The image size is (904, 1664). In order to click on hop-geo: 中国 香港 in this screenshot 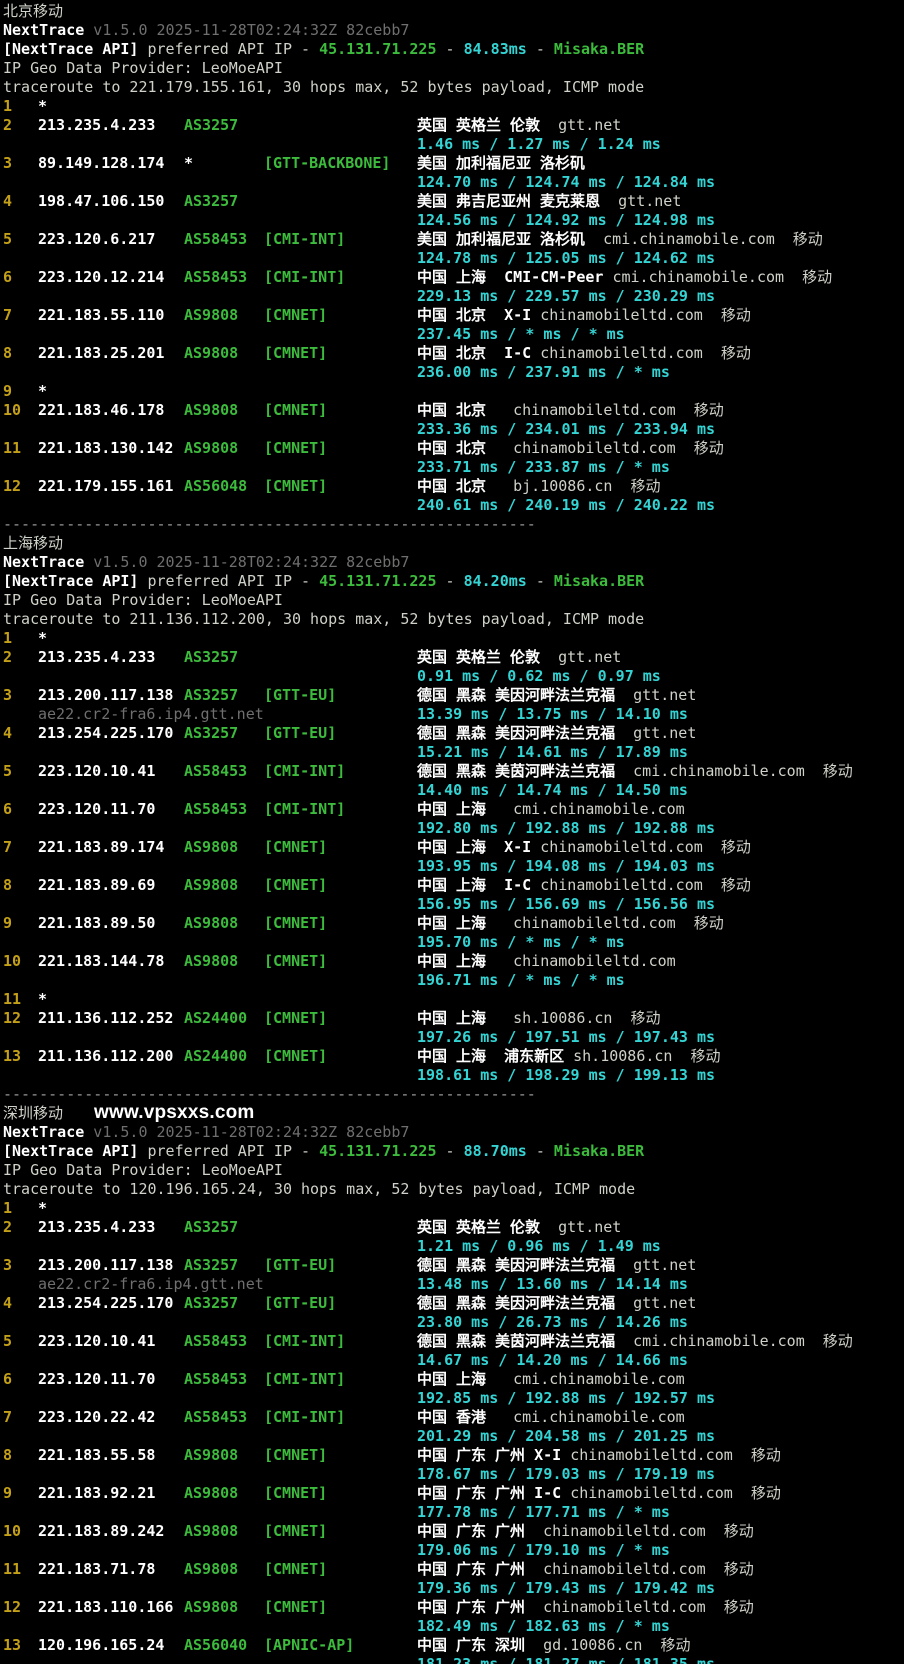, I will do `click(452, 1417)`.